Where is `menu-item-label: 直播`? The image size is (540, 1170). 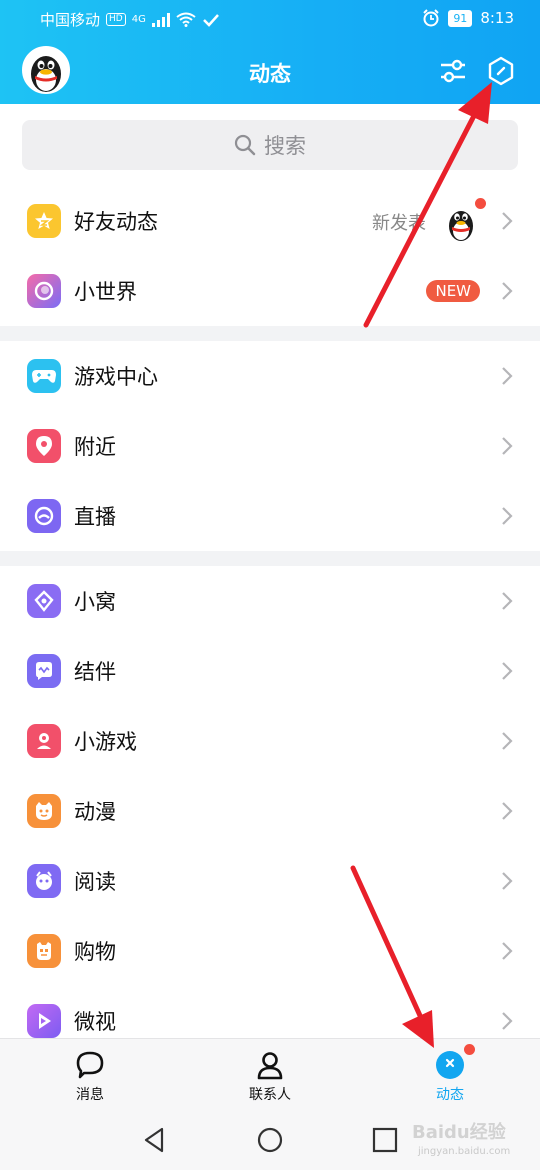
menu-item-label: 直播 is located at coordinates (95, 517).